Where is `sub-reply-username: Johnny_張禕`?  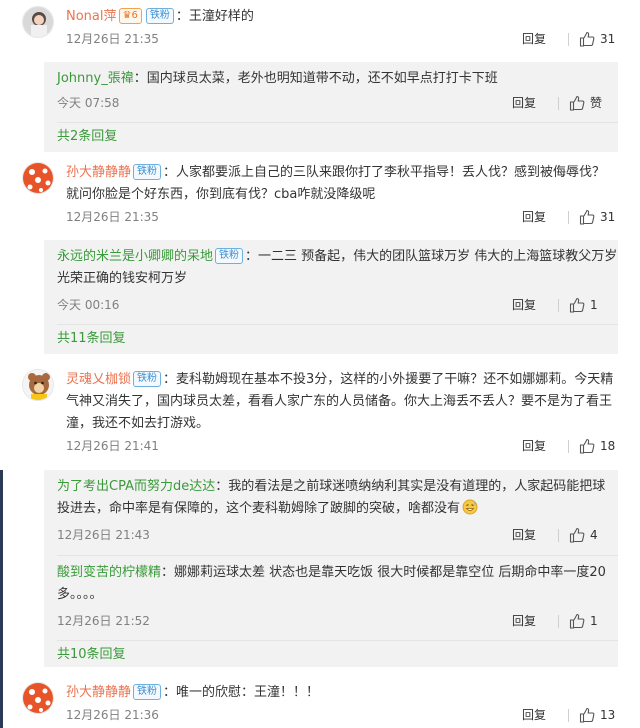
sub-reply-username: Johnny_張禕 is located at coordinates (95, 78).